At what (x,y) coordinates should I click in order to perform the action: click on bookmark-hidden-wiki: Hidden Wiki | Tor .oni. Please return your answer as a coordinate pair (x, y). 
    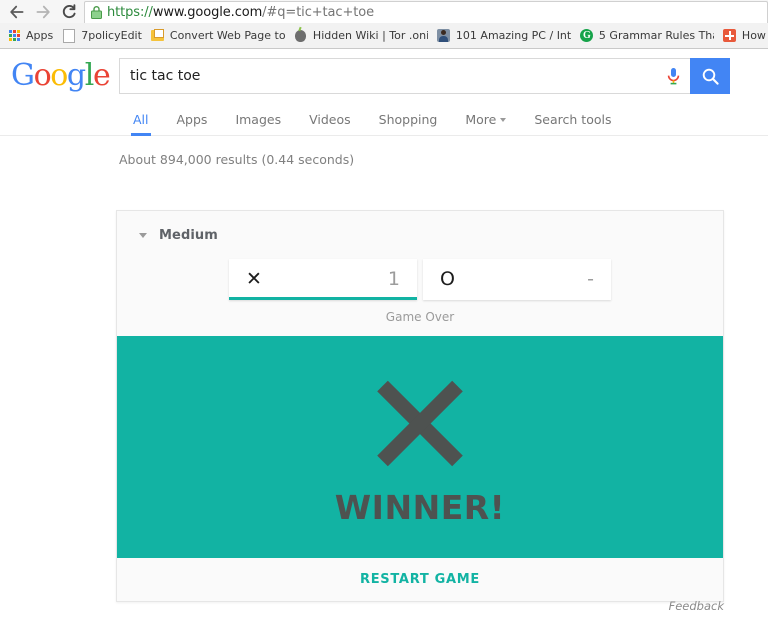
    Looking at the image, I should click on (362, 36).